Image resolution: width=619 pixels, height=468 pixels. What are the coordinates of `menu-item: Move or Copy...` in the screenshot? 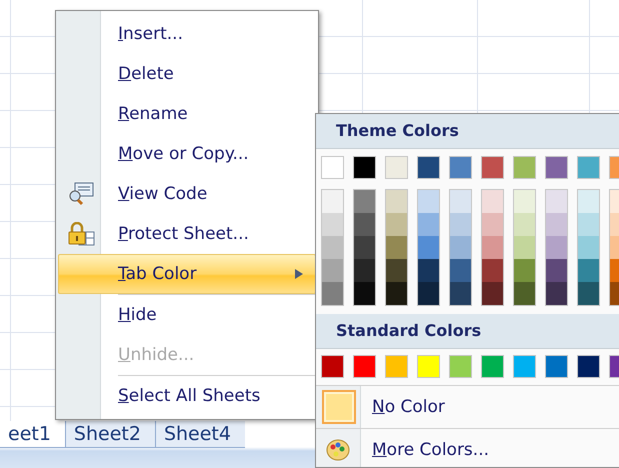 It's located at (187, 154).